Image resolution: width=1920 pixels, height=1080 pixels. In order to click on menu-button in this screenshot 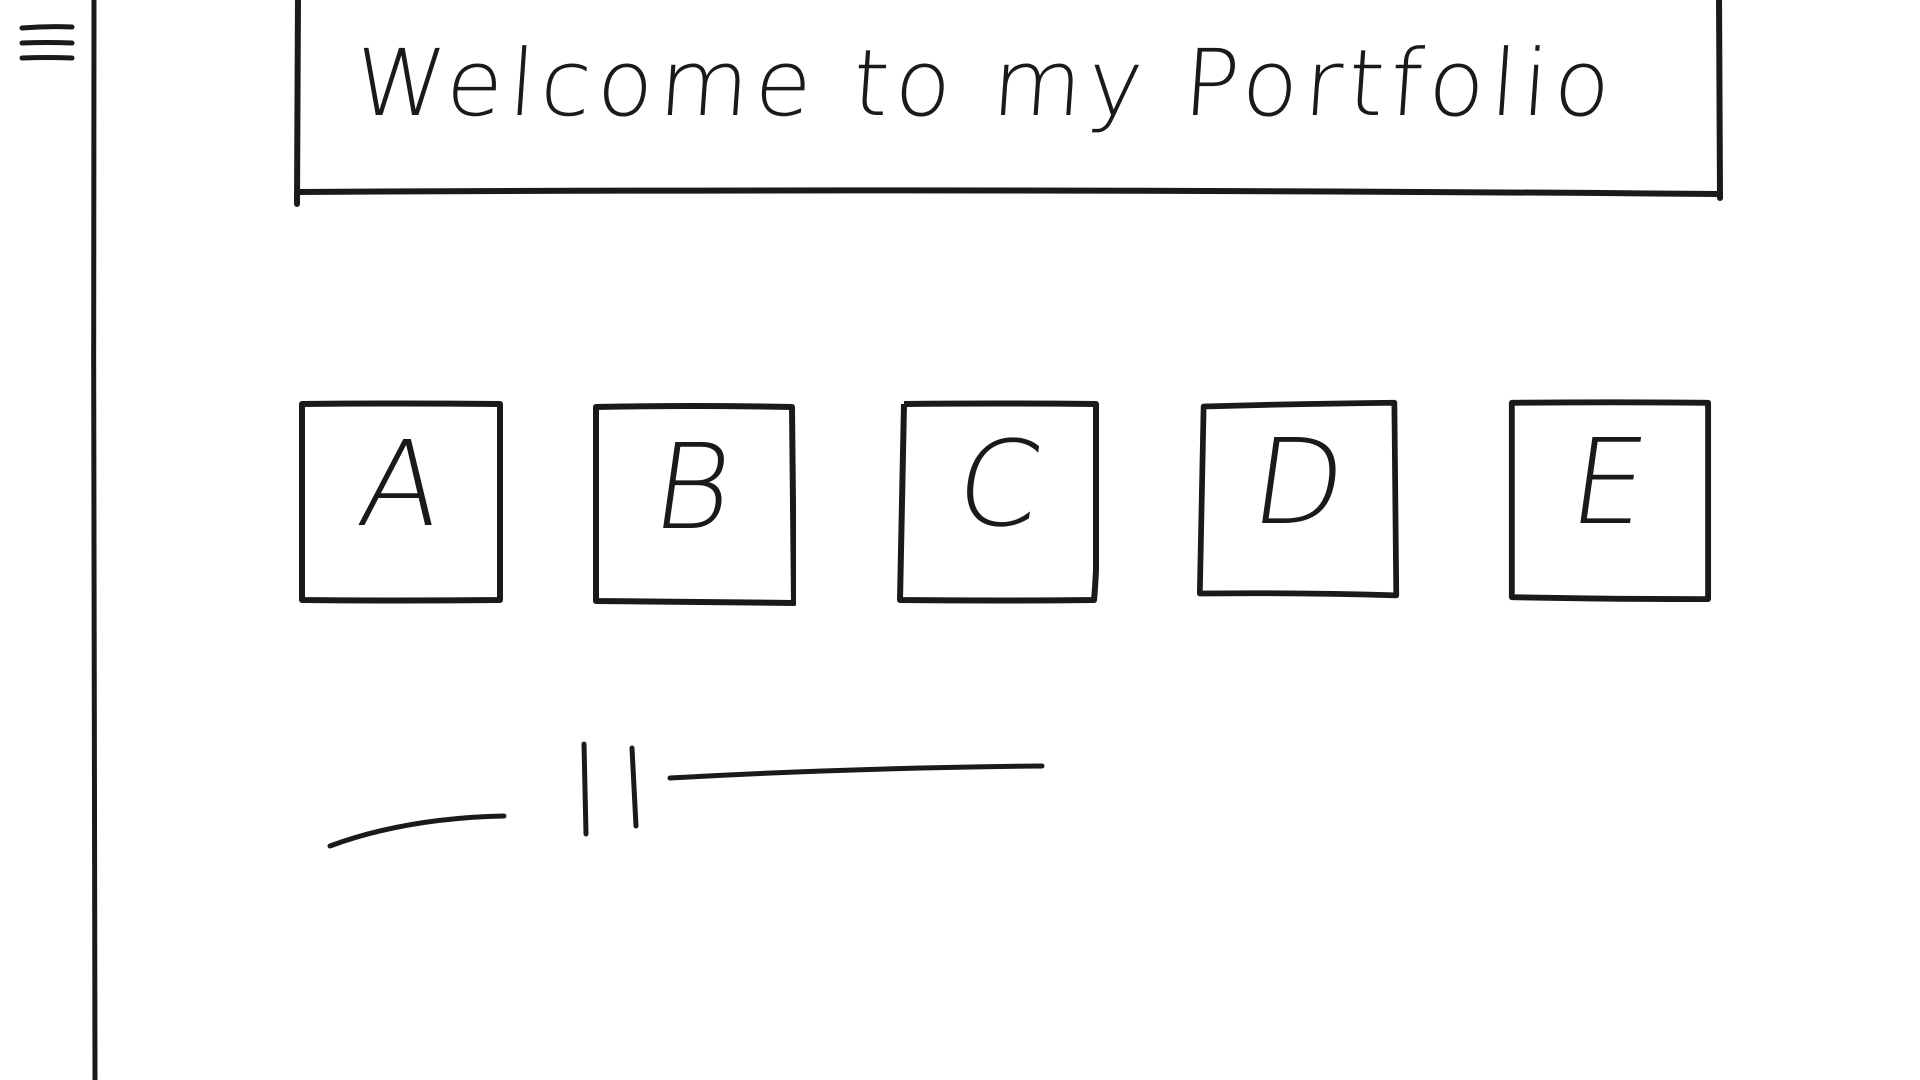, I will do `click(47, 43)`.